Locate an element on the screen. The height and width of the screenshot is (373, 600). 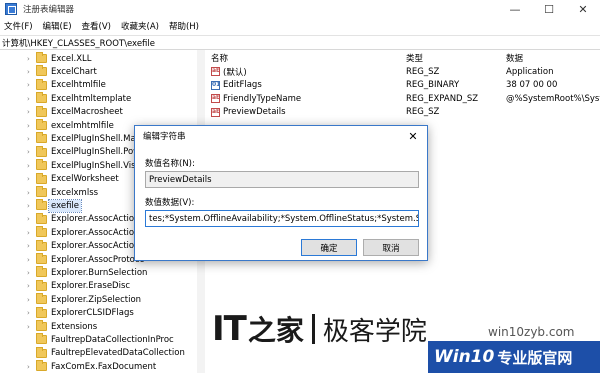
tree-item-label: Extensions is located at coordinates (74, 326).